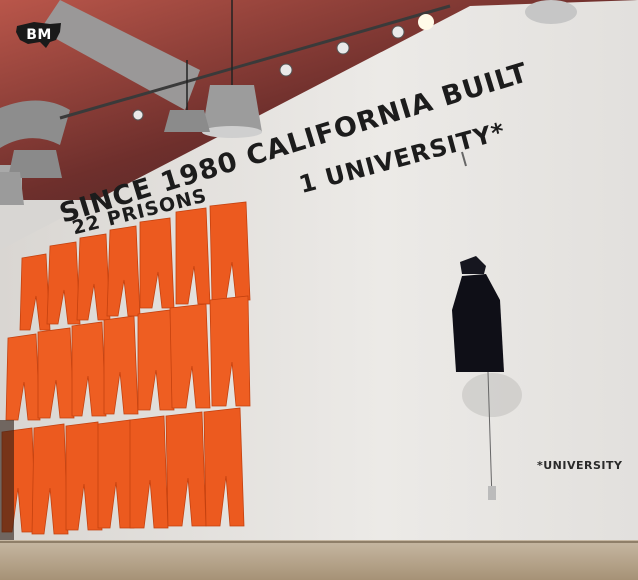 The height and width of the screenshot is (580, 638). What do you see at coordinates (319, 560) in the screenshot?
I see `floor` at bounding box center [319, 560].